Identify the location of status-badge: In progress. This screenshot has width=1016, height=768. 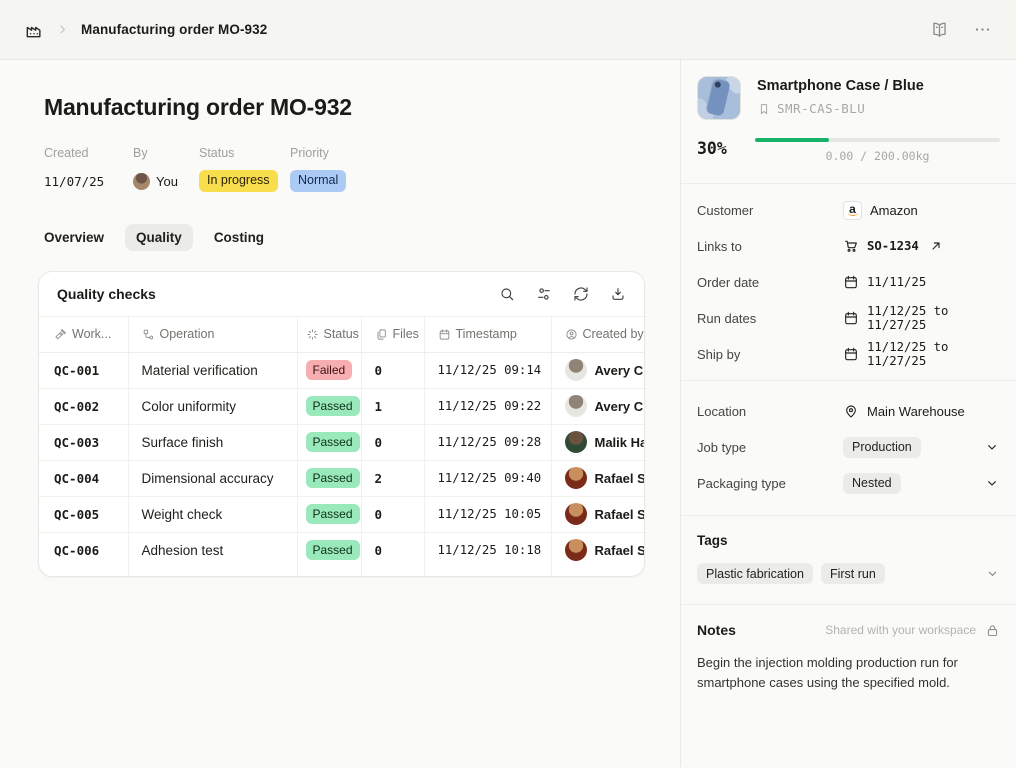
(238, 181).